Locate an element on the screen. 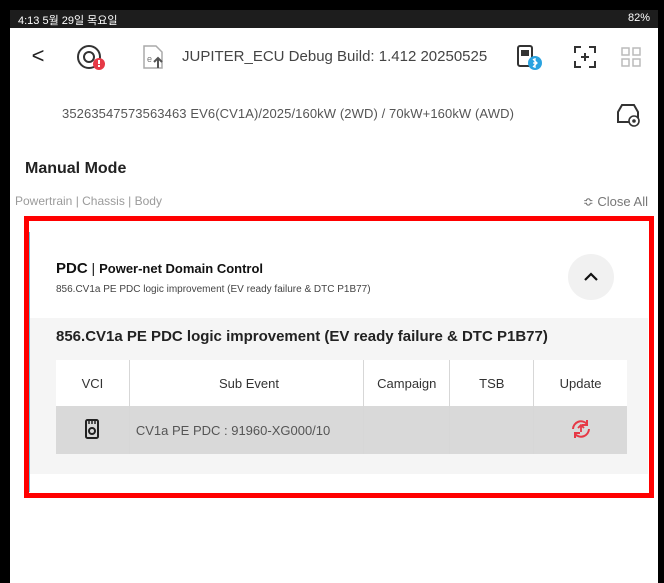 This screenshot has height=583, width=664. grid-icon is located at coordinates (631, 57).